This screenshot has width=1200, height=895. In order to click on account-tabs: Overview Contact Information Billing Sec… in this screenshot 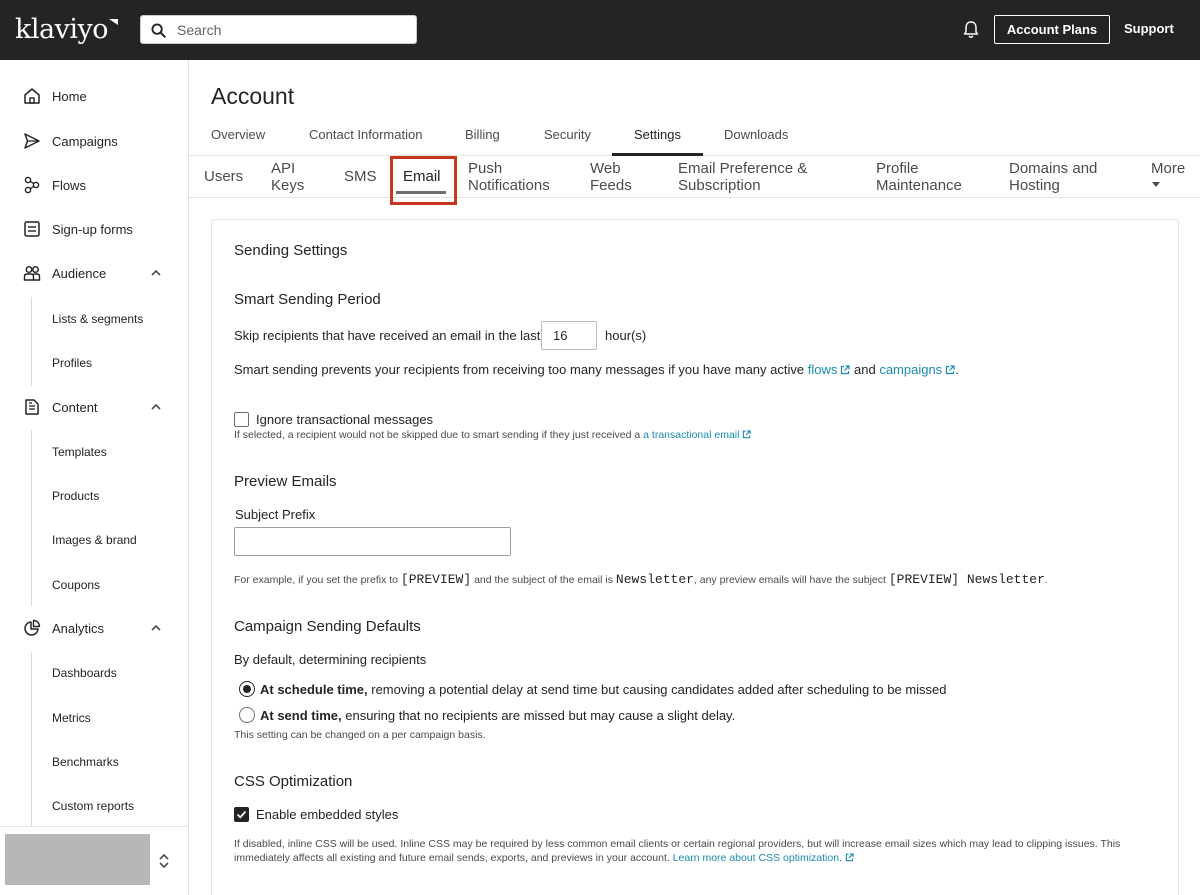, I will do `click(694, 138)`.